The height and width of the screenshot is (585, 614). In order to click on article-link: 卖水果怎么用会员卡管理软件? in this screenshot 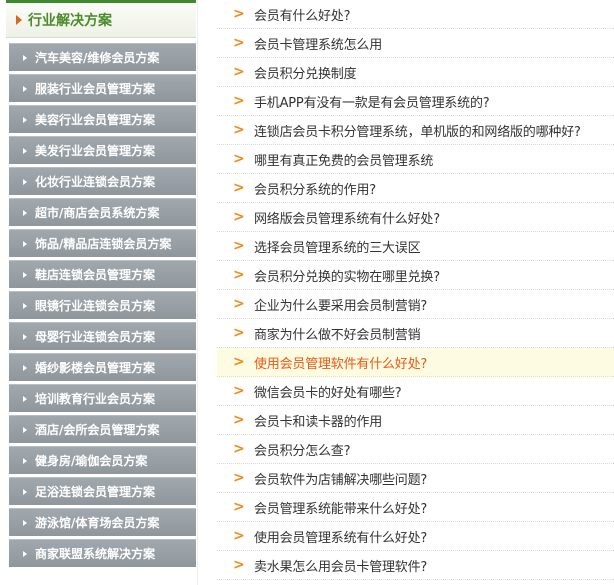, I will do `click(340, 565)`.